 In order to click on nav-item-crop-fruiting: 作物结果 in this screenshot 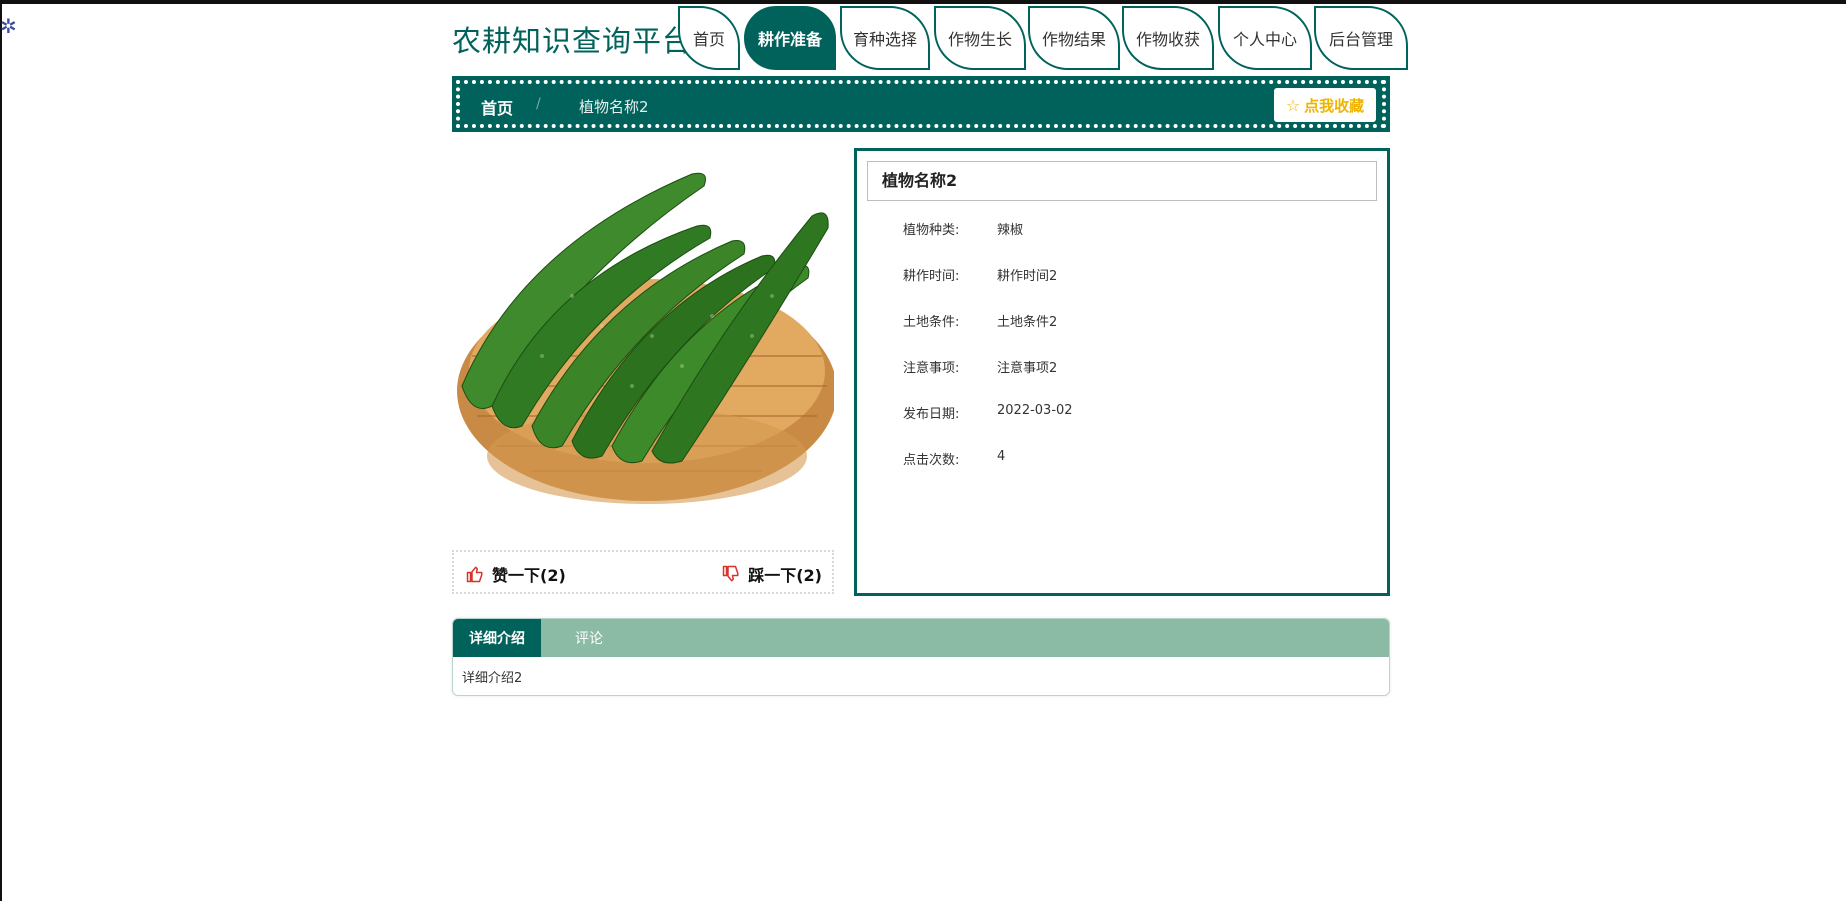, I will do `click(1074, 38)`.